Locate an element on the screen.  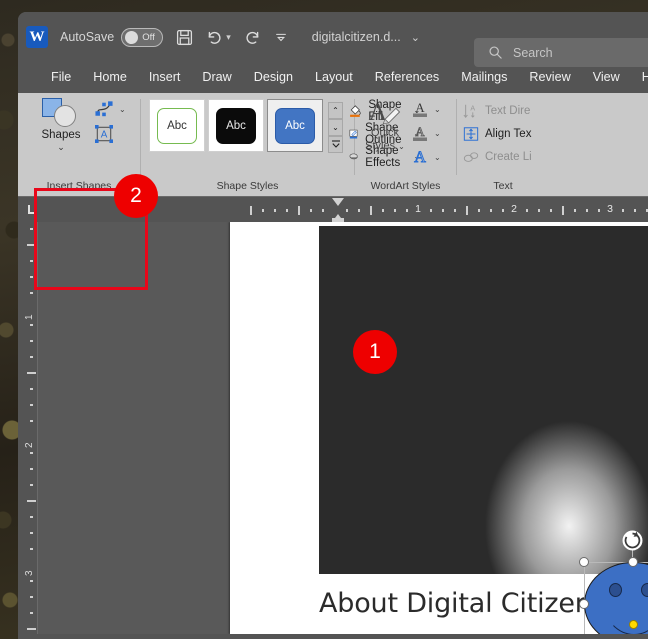
customize-quick-access-icon is located at coordinates (281, 37).